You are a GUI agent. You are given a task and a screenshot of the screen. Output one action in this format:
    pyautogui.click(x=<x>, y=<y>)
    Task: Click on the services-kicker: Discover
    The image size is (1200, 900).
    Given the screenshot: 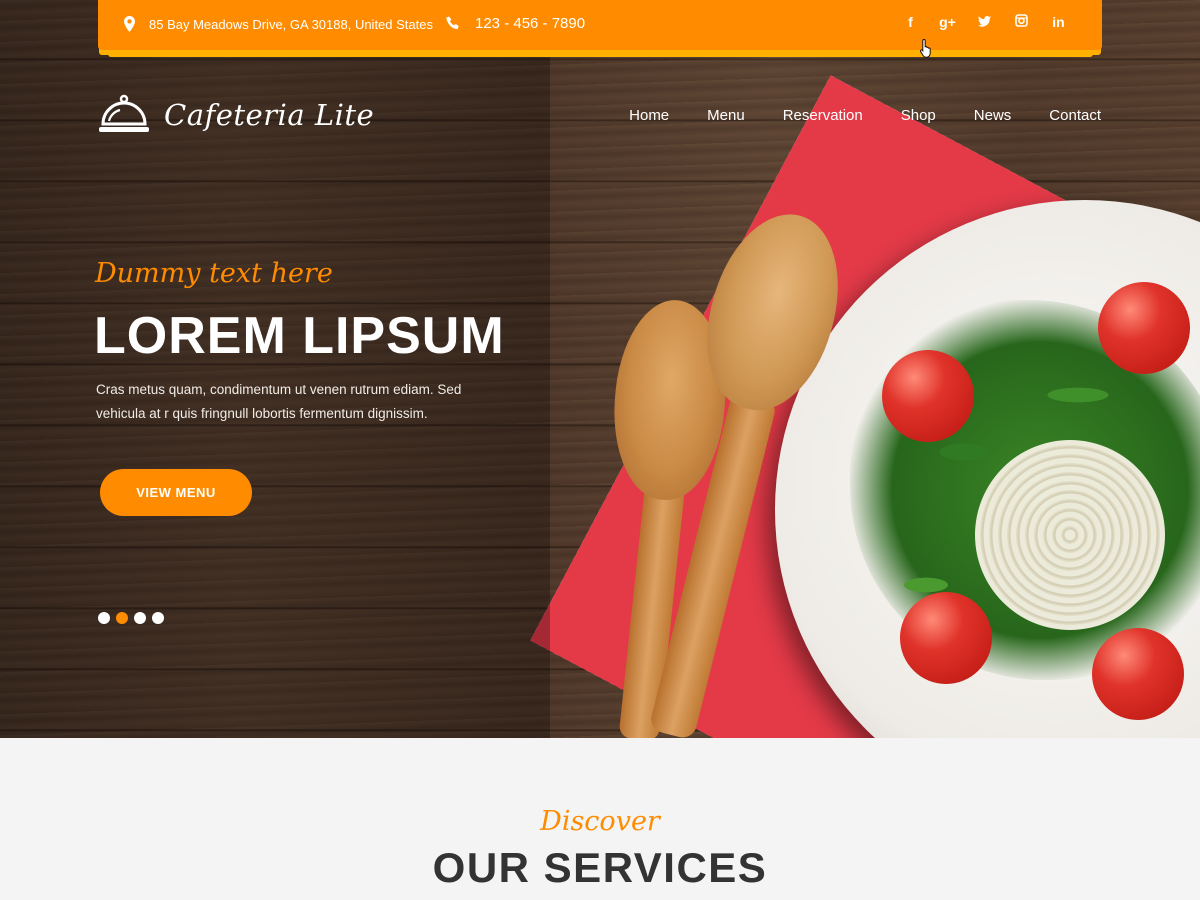 What is the action you would take?
    pyautogui.click(x=600, y=821)
    